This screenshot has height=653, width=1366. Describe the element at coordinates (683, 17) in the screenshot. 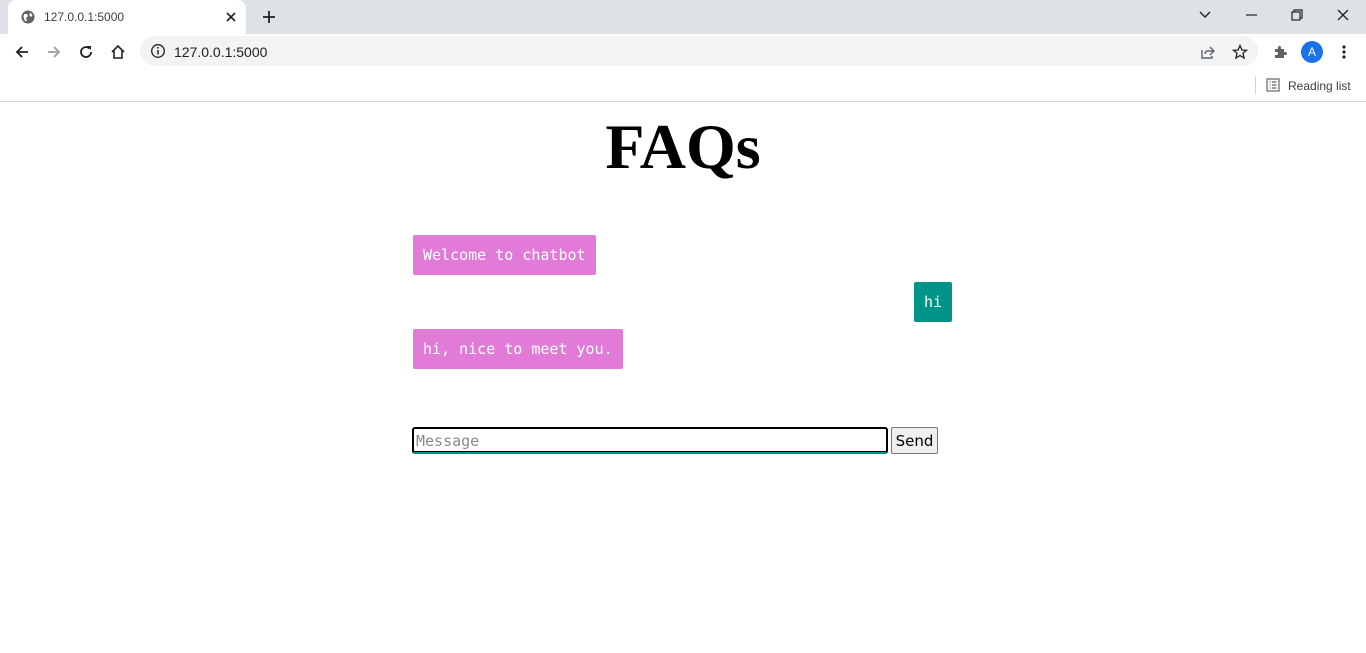

I see `tab-strip: 127.0.0.1:5000` at that location.